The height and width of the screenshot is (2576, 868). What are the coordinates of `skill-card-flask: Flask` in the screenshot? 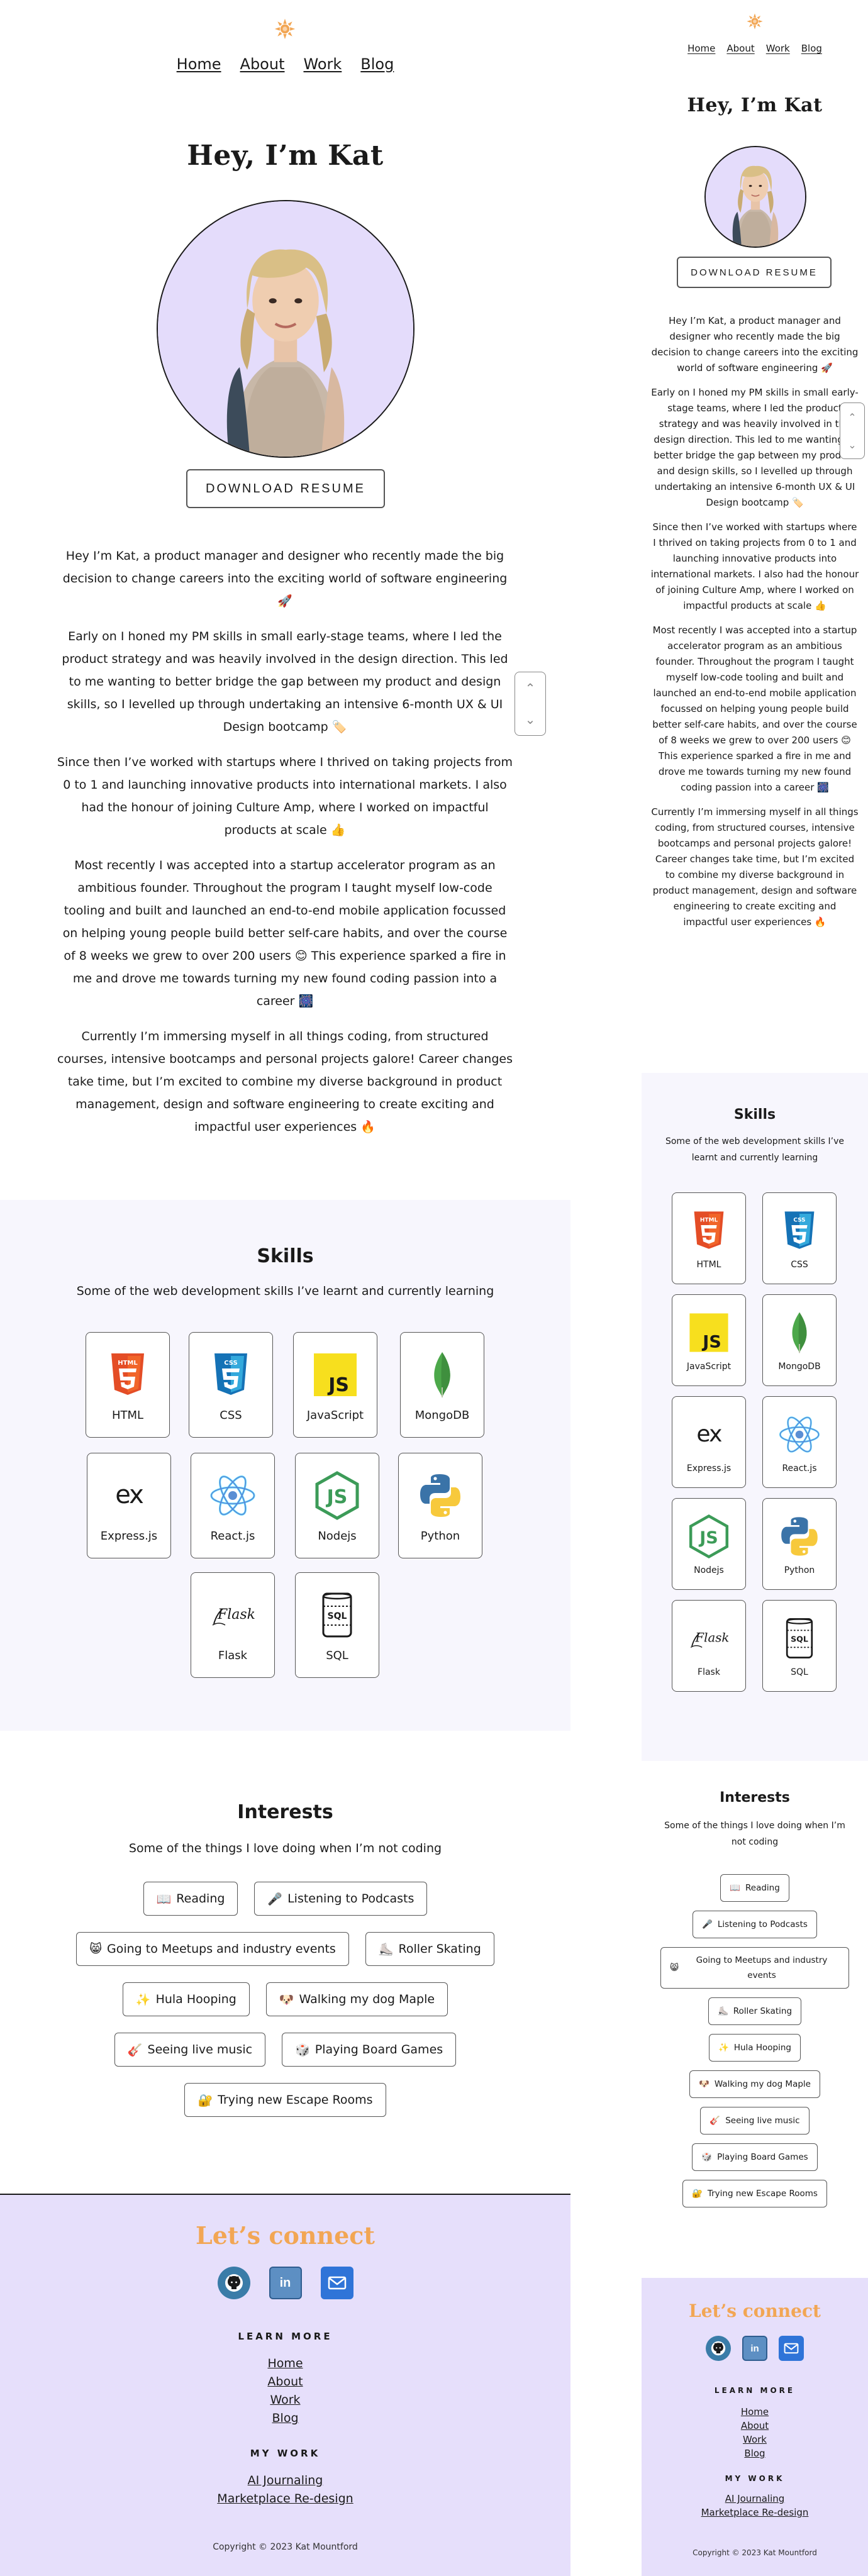 It's located at (709, 1646).